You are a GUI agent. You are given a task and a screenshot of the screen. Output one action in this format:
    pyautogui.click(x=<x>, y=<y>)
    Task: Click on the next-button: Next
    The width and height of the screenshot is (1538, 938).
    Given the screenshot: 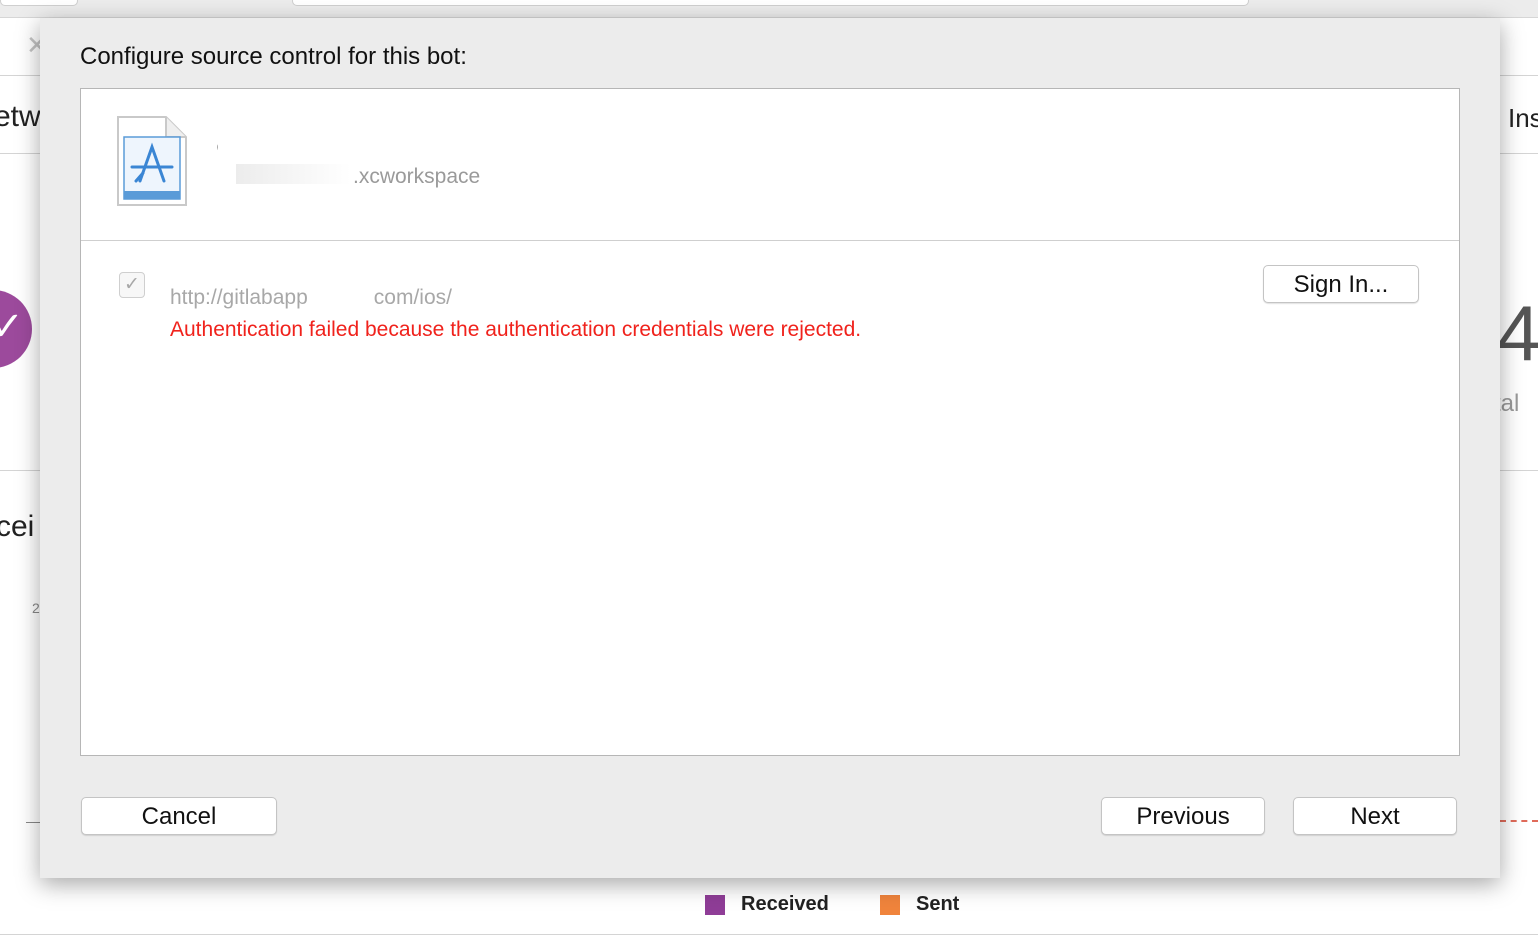 What is the action you would take?
    pyautogui.click(x=1375, y=816)
    